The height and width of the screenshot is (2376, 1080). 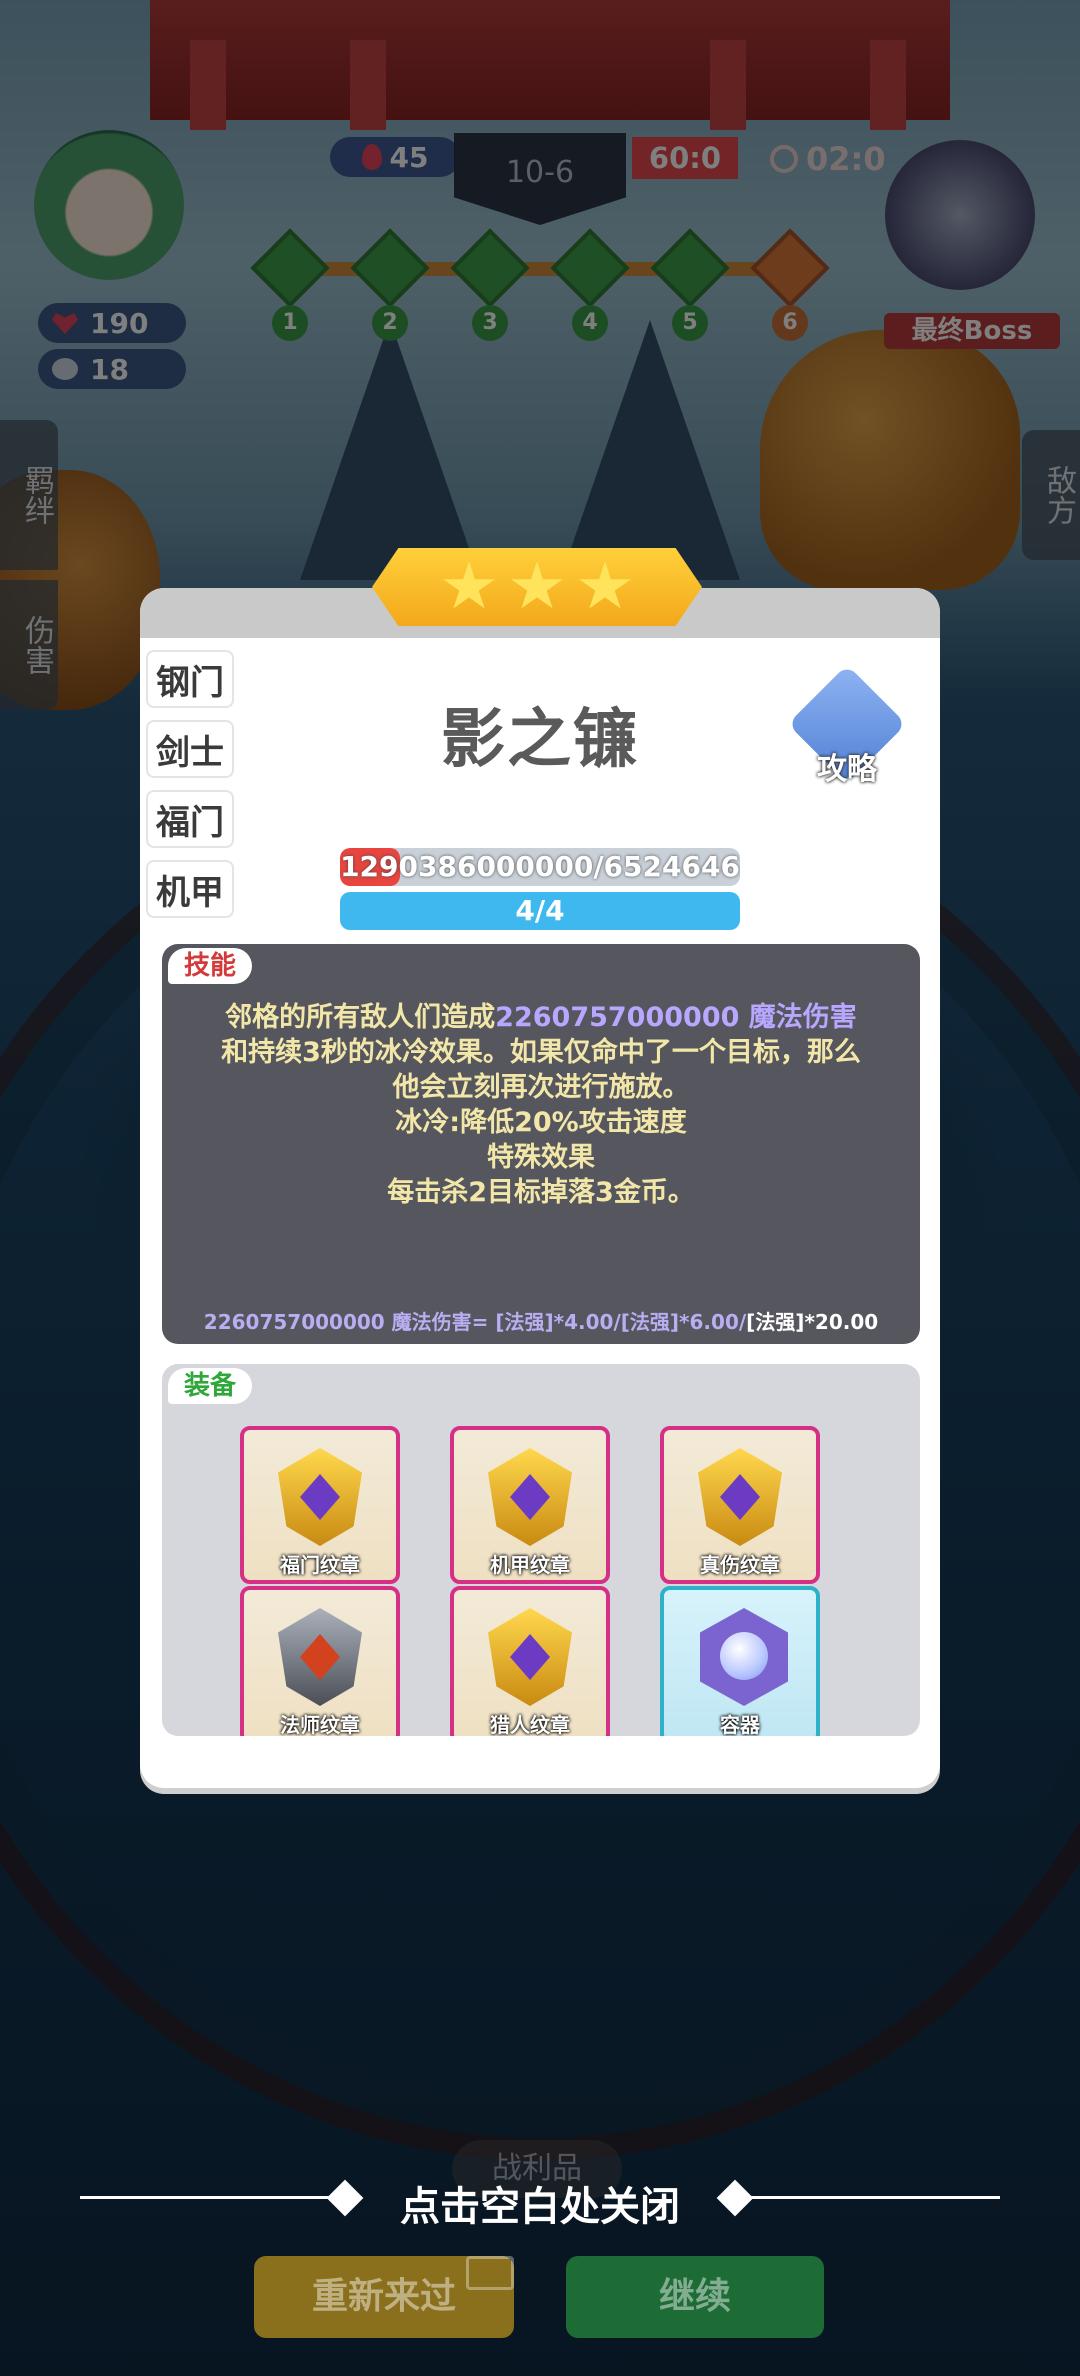 I want to click on class-tab: 福门, so click(x=190, y=819).